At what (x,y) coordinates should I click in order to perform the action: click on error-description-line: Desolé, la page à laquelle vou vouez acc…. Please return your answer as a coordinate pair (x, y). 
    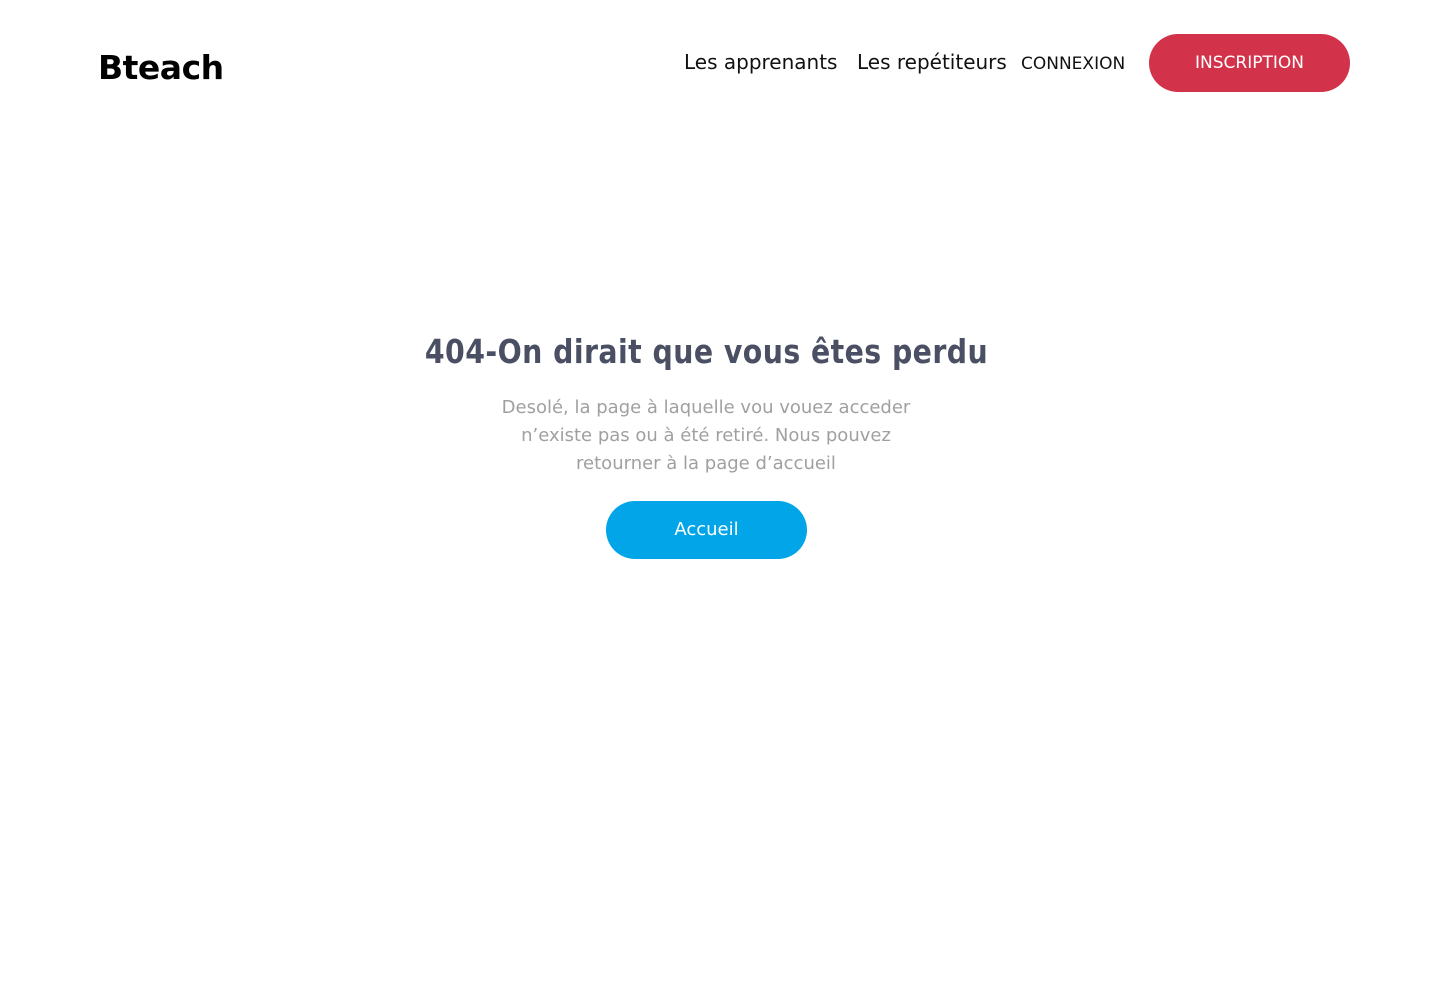
    Looking at the image, I should click on (706, 407).